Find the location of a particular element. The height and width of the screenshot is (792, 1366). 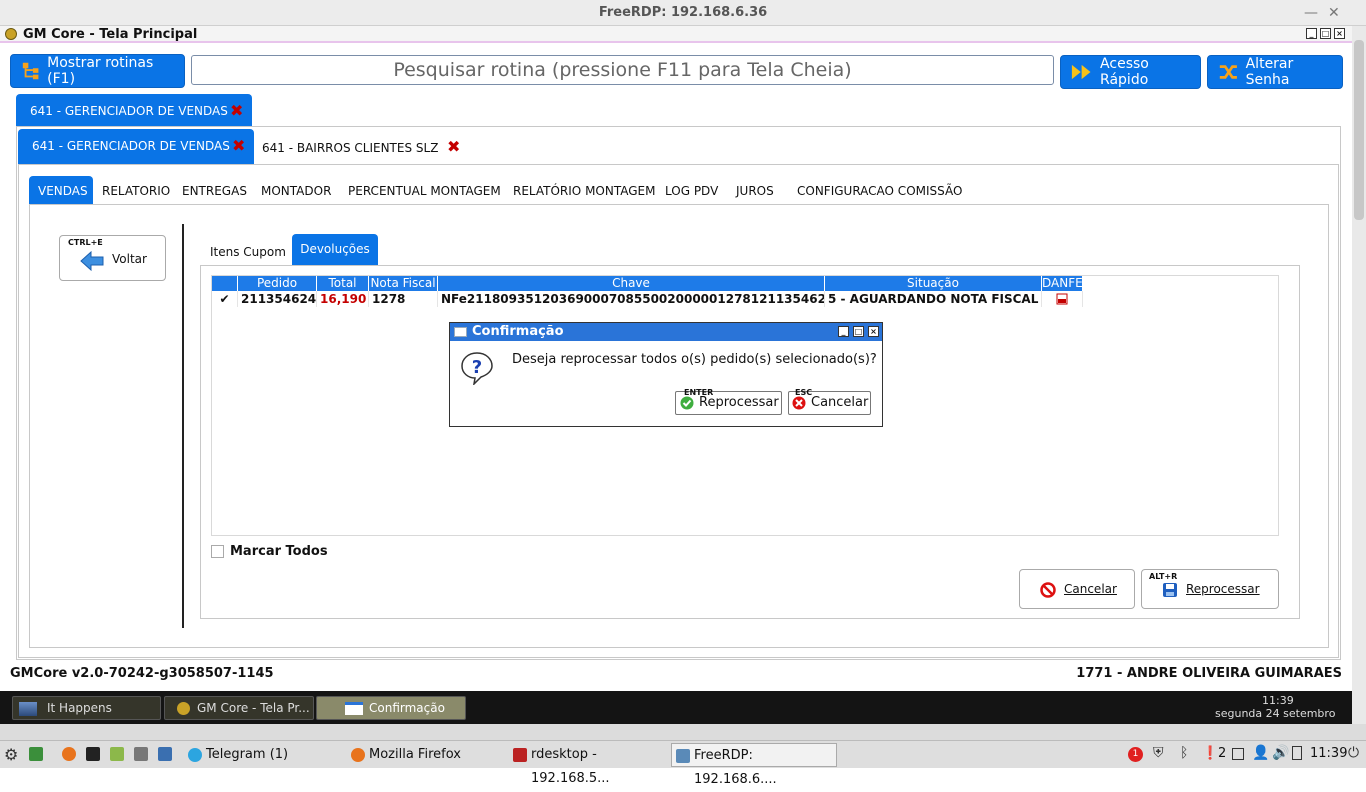

routines-tree-icon is located at coordinates (30, 71).